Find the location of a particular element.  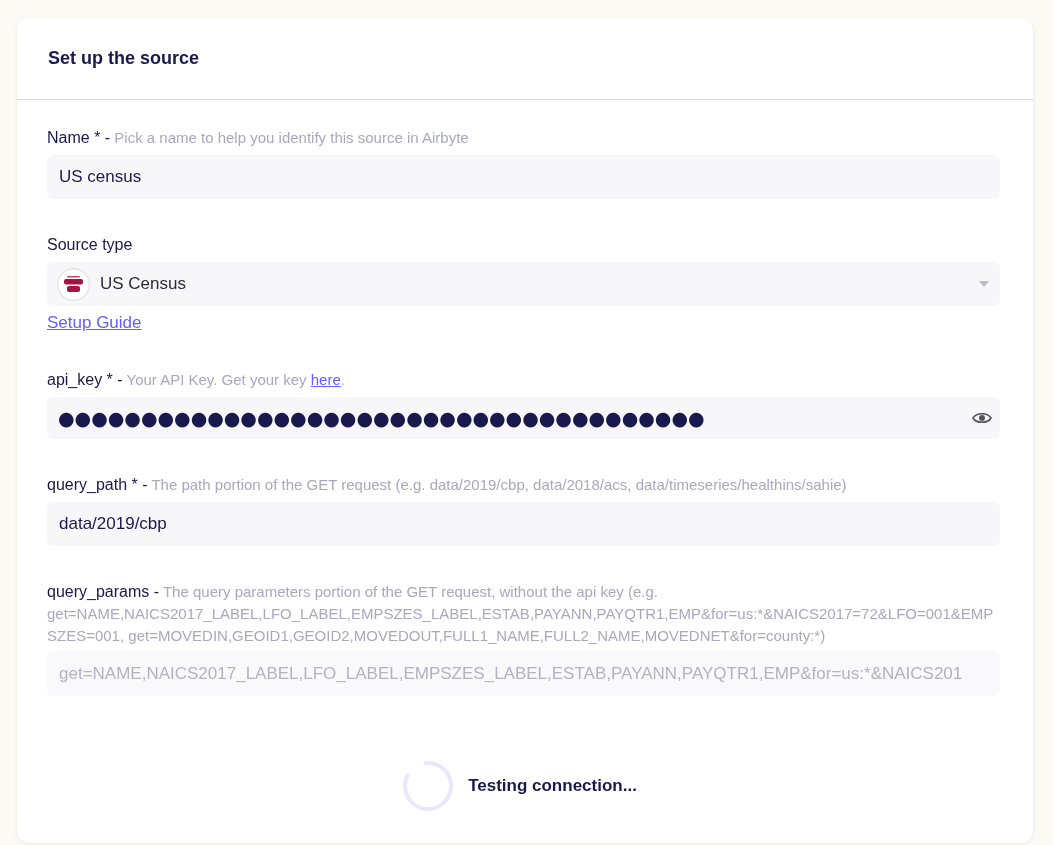

field-label: Source type is located at coordinates (90, 245).